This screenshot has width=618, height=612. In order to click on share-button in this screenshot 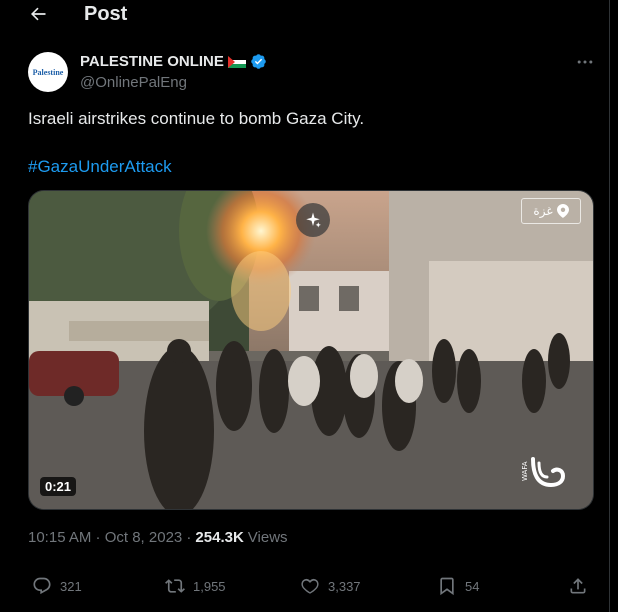, I will do `click(578, 586)`.